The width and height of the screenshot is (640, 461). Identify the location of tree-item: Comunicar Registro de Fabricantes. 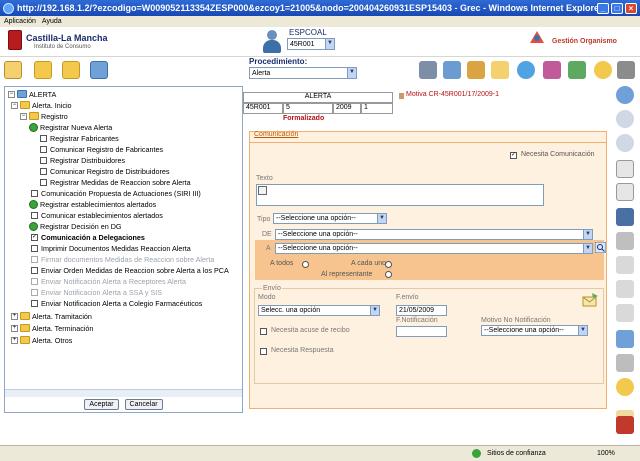
(101, 149).